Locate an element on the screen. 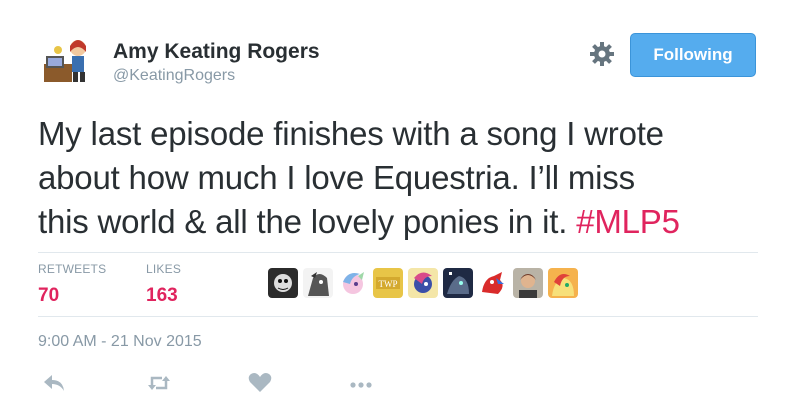  more-options-icon is located at coordinates (361, 383).